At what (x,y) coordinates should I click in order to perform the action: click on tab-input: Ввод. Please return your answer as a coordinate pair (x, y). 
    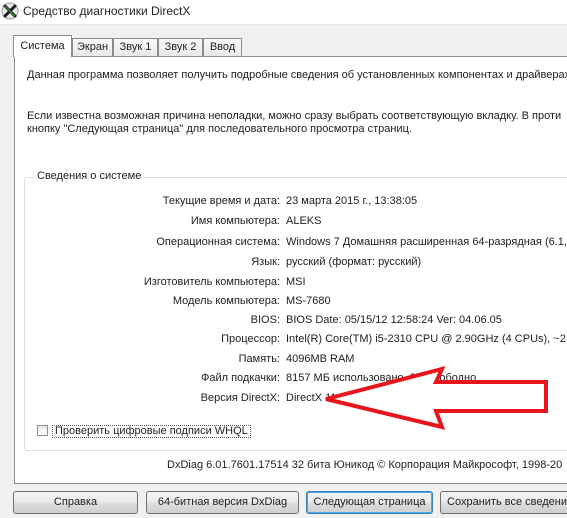
    Looking at the image, I should click on (222, 47).